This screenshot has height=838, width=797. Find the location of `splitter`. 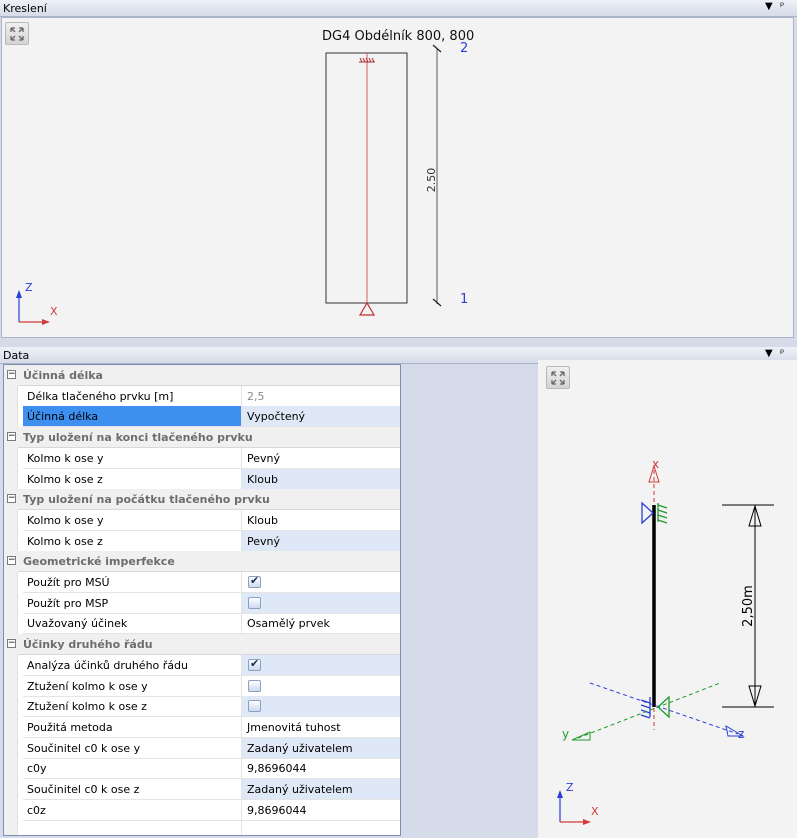

splitter is located at coordinates (398, 342).